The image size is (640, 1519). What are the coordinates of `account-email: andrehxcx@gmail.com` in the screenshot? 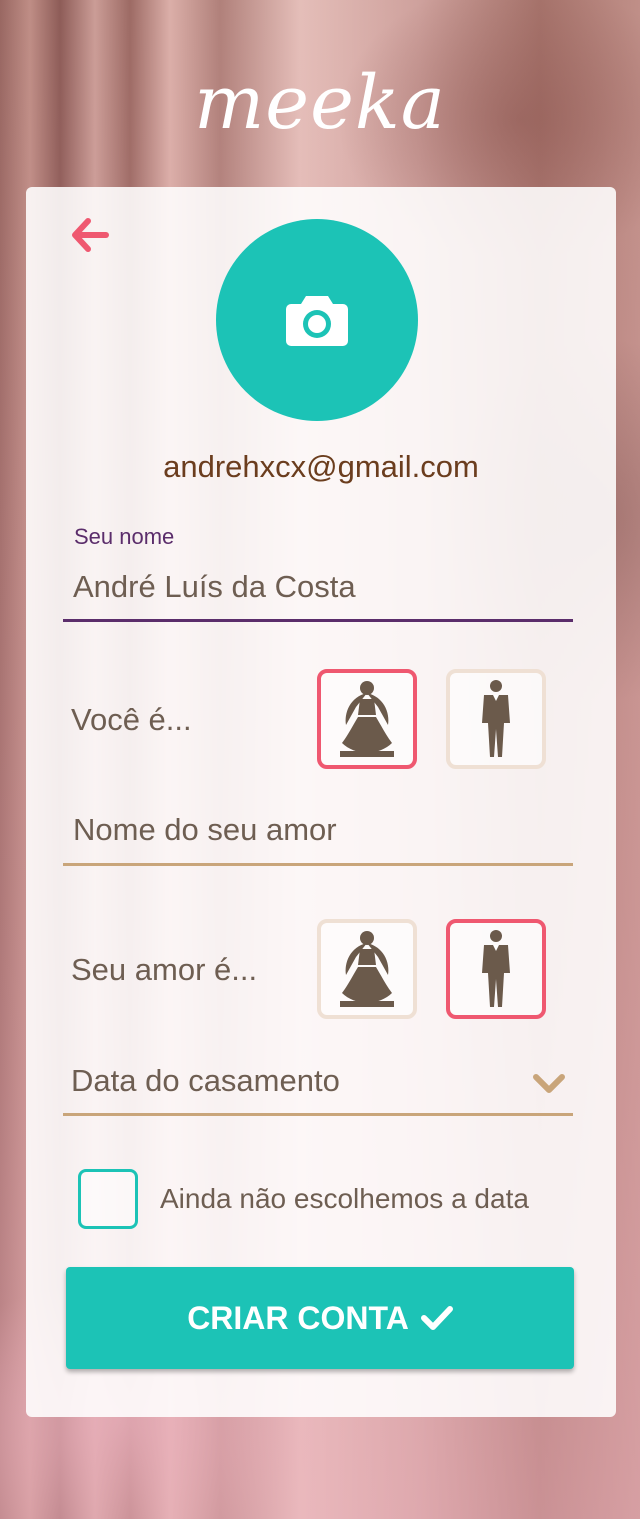 It's located at (321, 466).